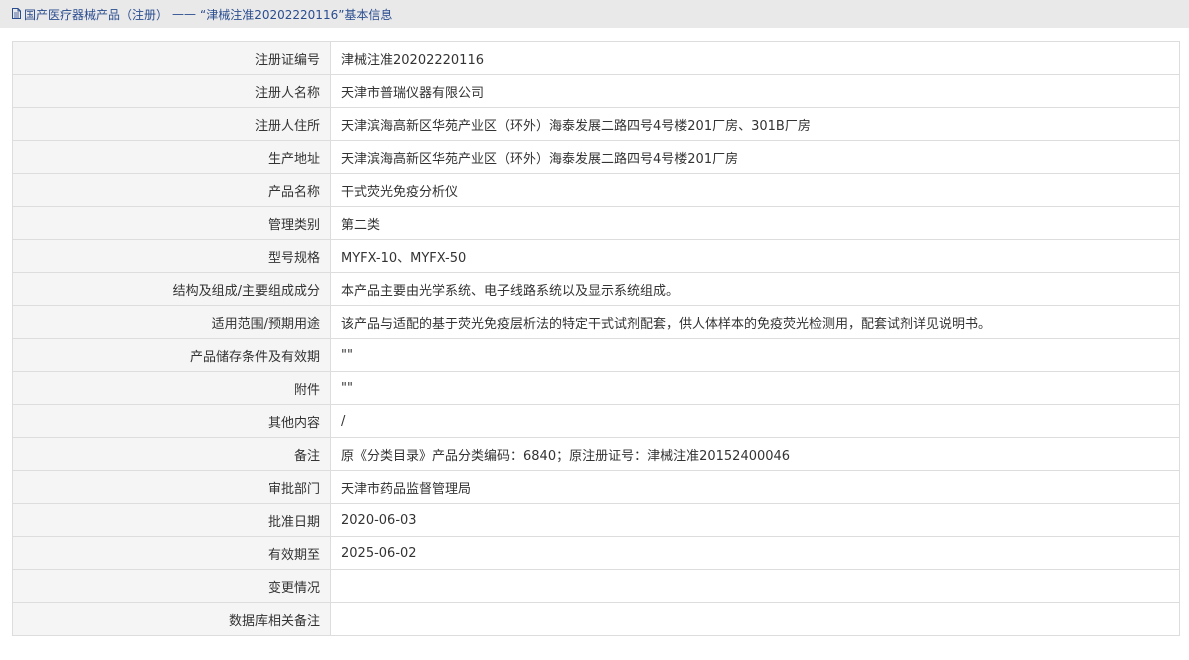 The image size is (1189, 660). I want to click on field-label: 审批部门, so click(171, 487).